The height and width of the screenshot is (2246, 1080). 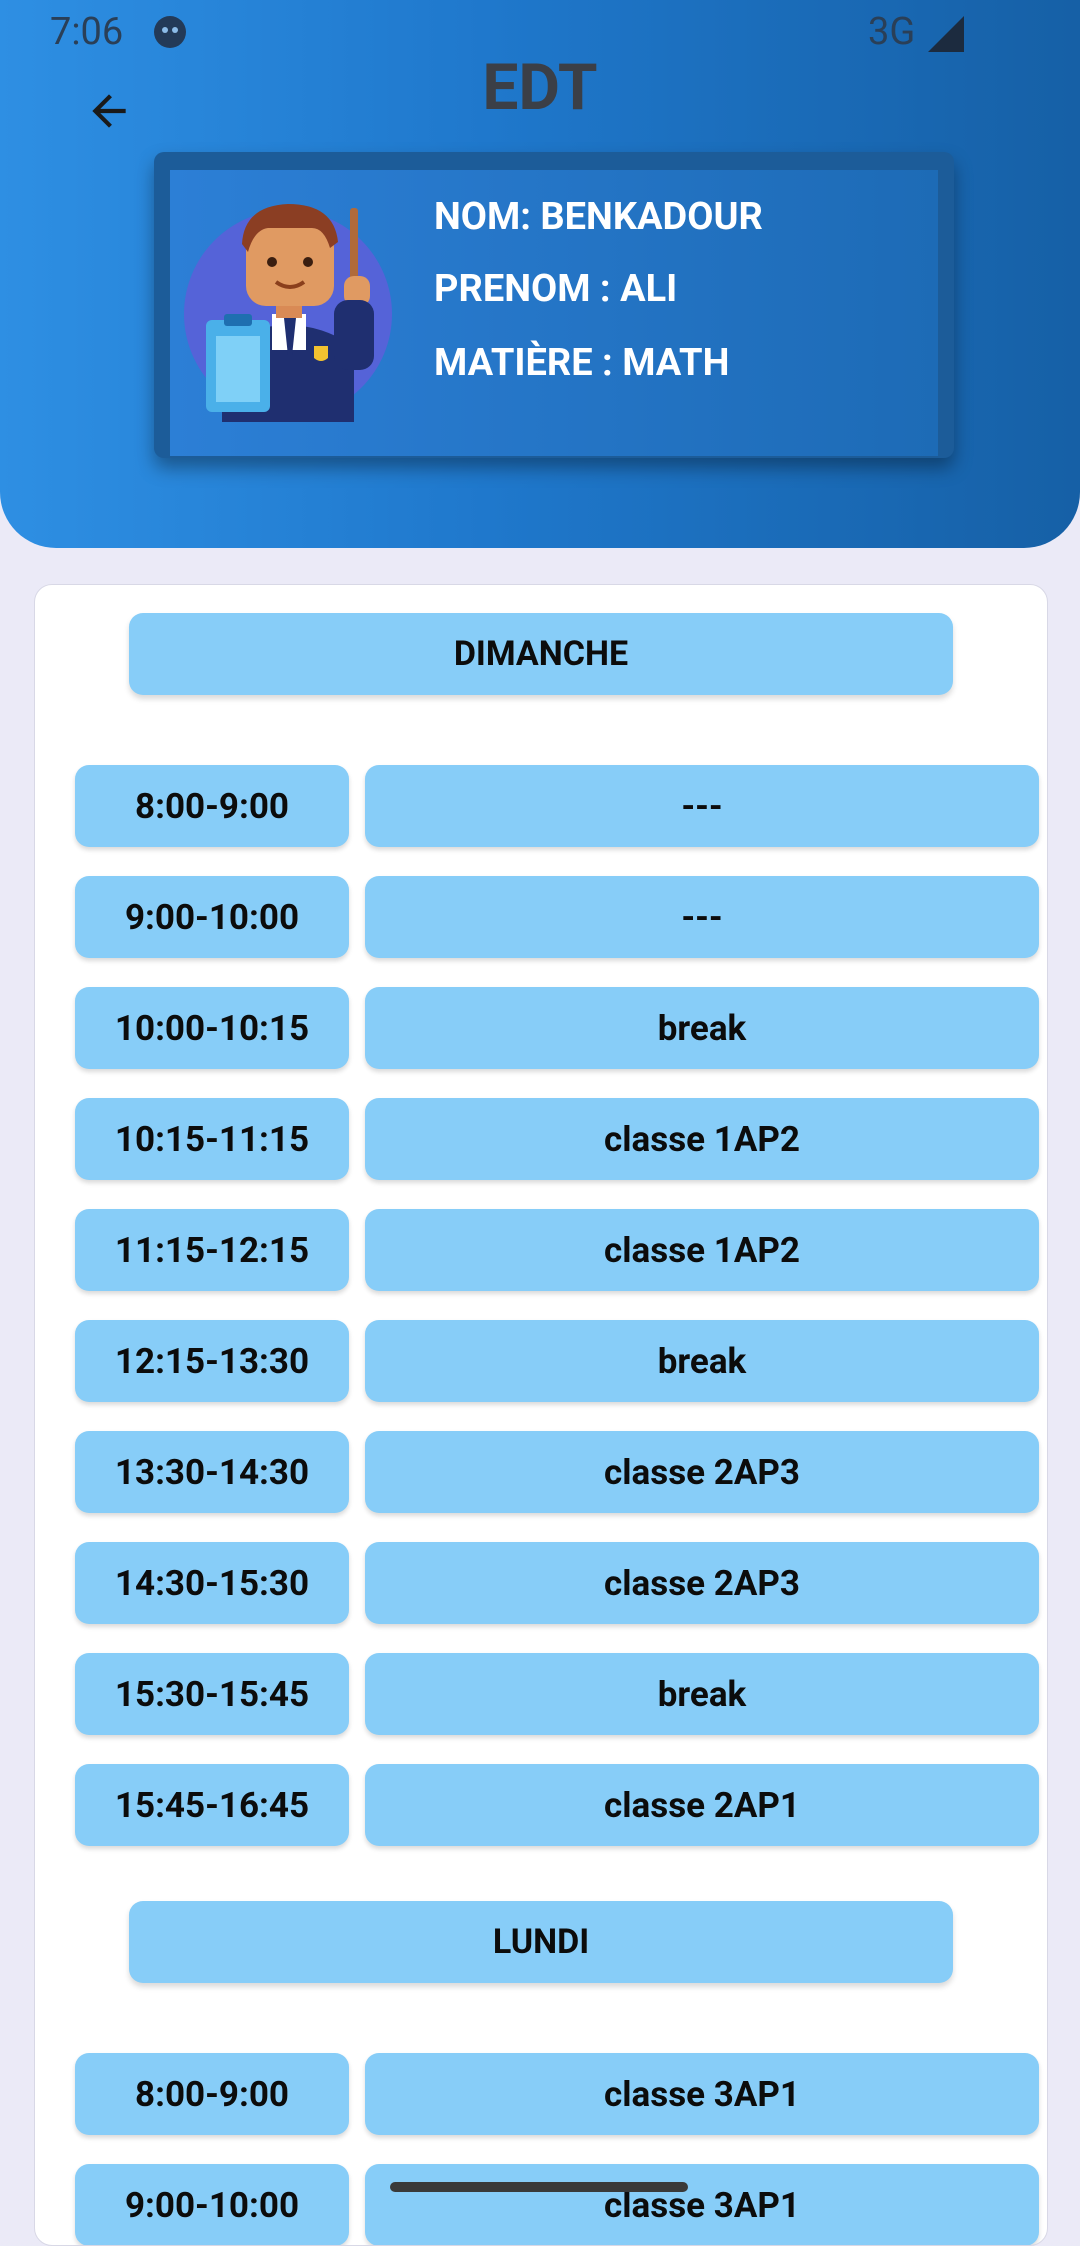 I want to click on table-row: 15:45-16:45 classe 2AP1, so click(x=557, y=1805).